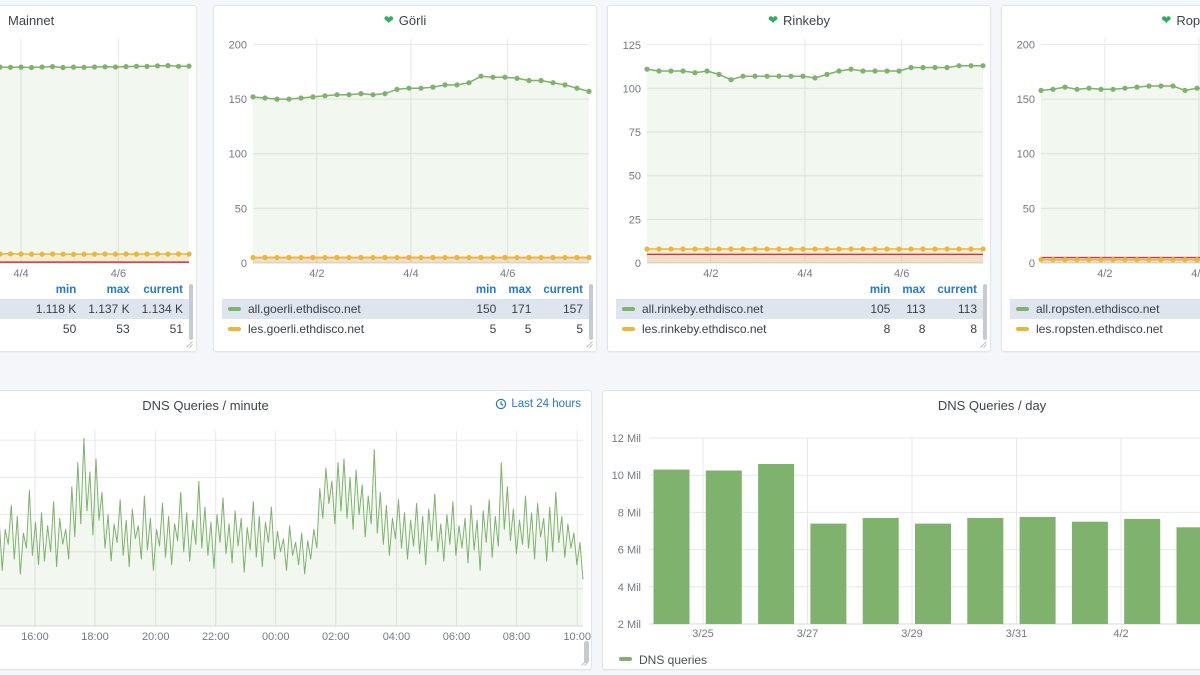  What do you see at coordinates (405, 329) in the screenshot?
I see `legend-row: les.goerli.ethdisco.net 5 5 5` at bounding box center [405, 329].